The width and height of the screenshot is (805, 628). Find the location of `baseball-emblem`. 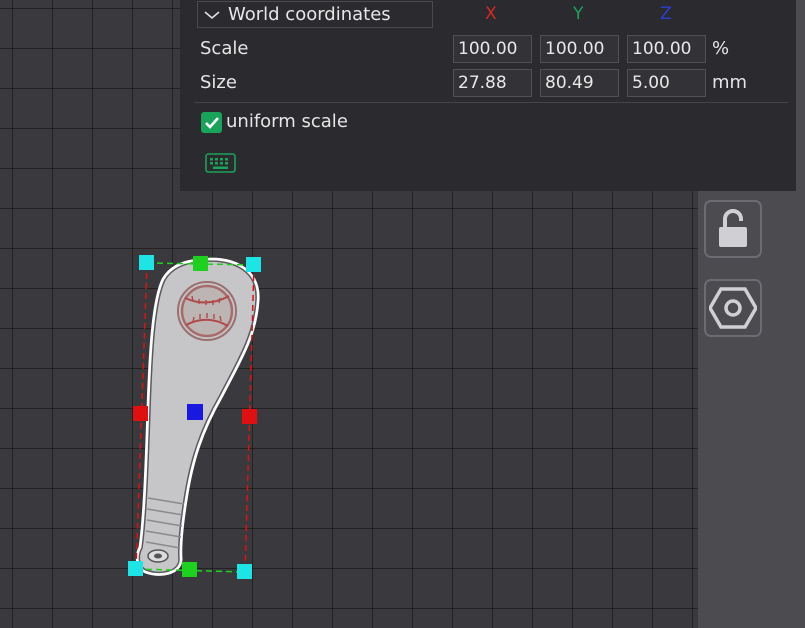

baseball-emblem is located at coordinates (207, 311).